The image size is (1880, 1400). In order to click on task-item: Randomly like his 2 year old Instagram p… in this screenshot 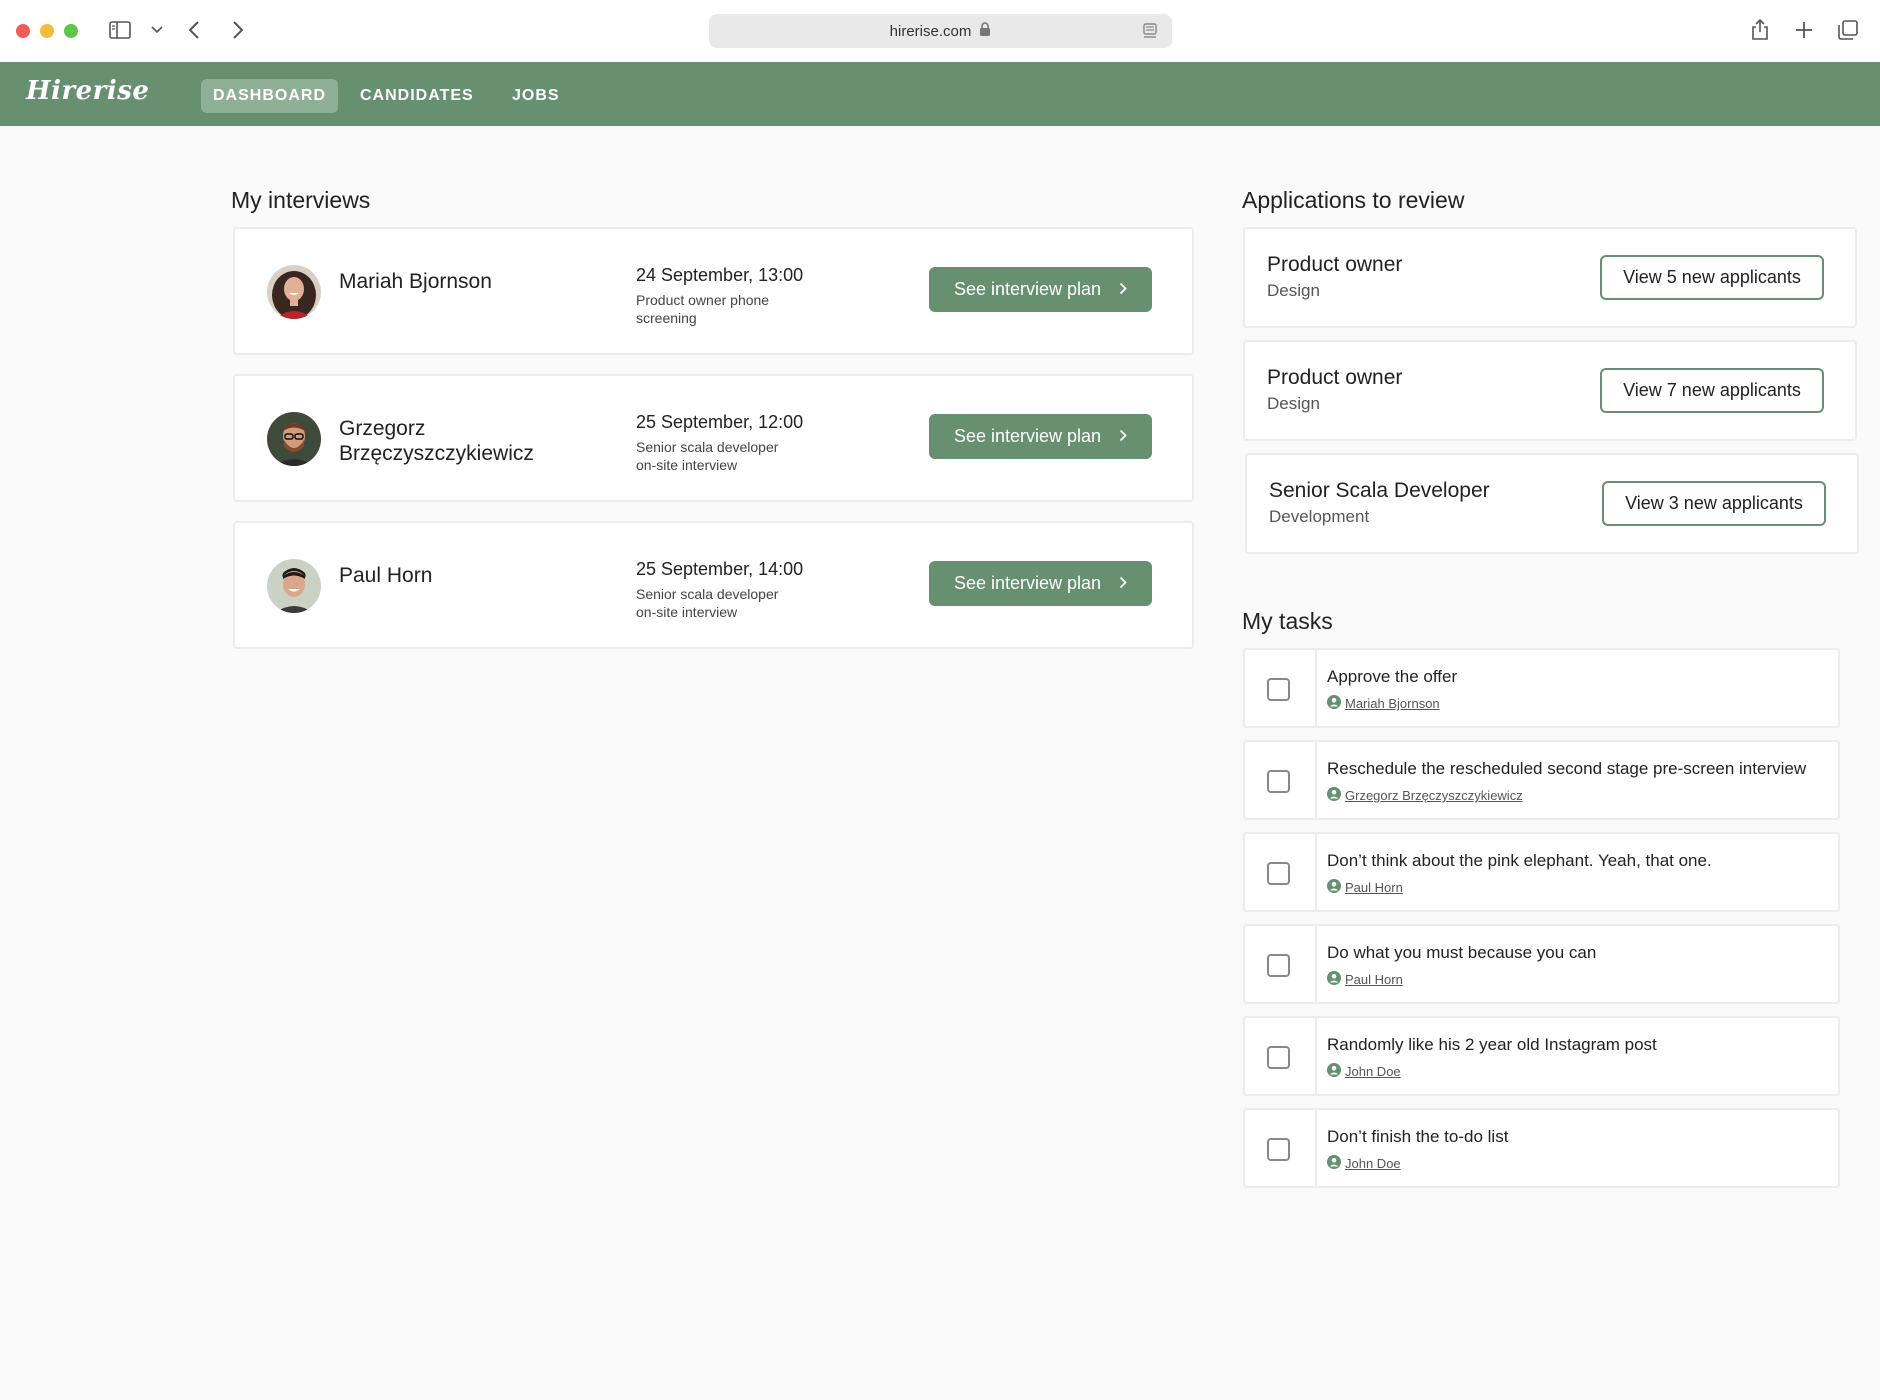, I will do `click(1541, 1056)`.